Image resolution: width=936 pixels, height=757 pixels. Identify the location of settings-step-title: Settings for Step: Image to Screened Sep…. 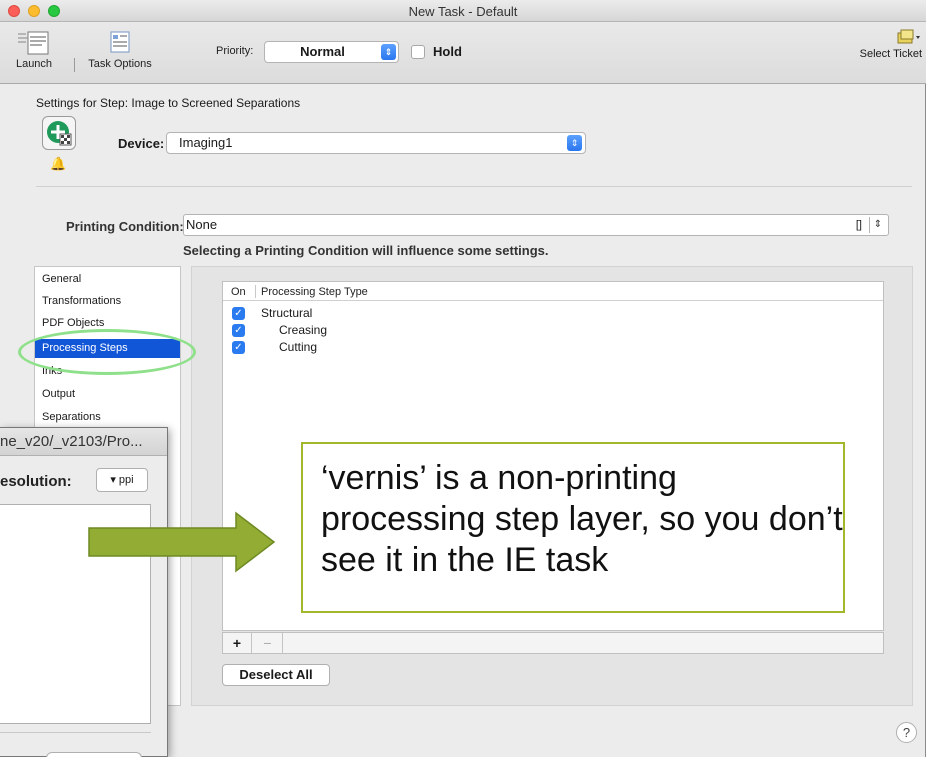
(168, 103).